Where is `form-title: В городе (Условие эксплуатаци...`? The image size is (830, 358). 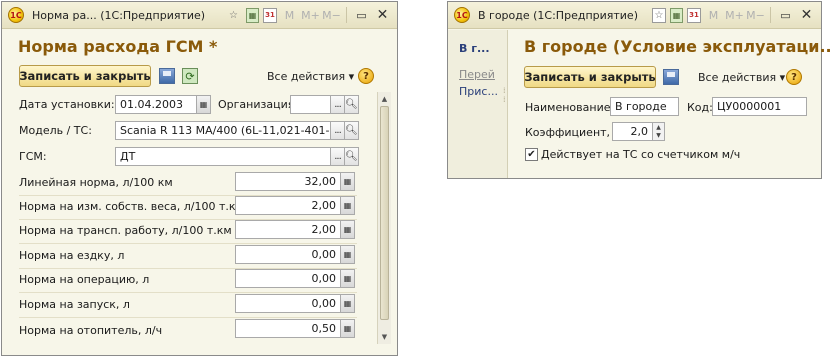 form-title: В городе (Условие эксплуатаци... is located at coordinates (677, 46).